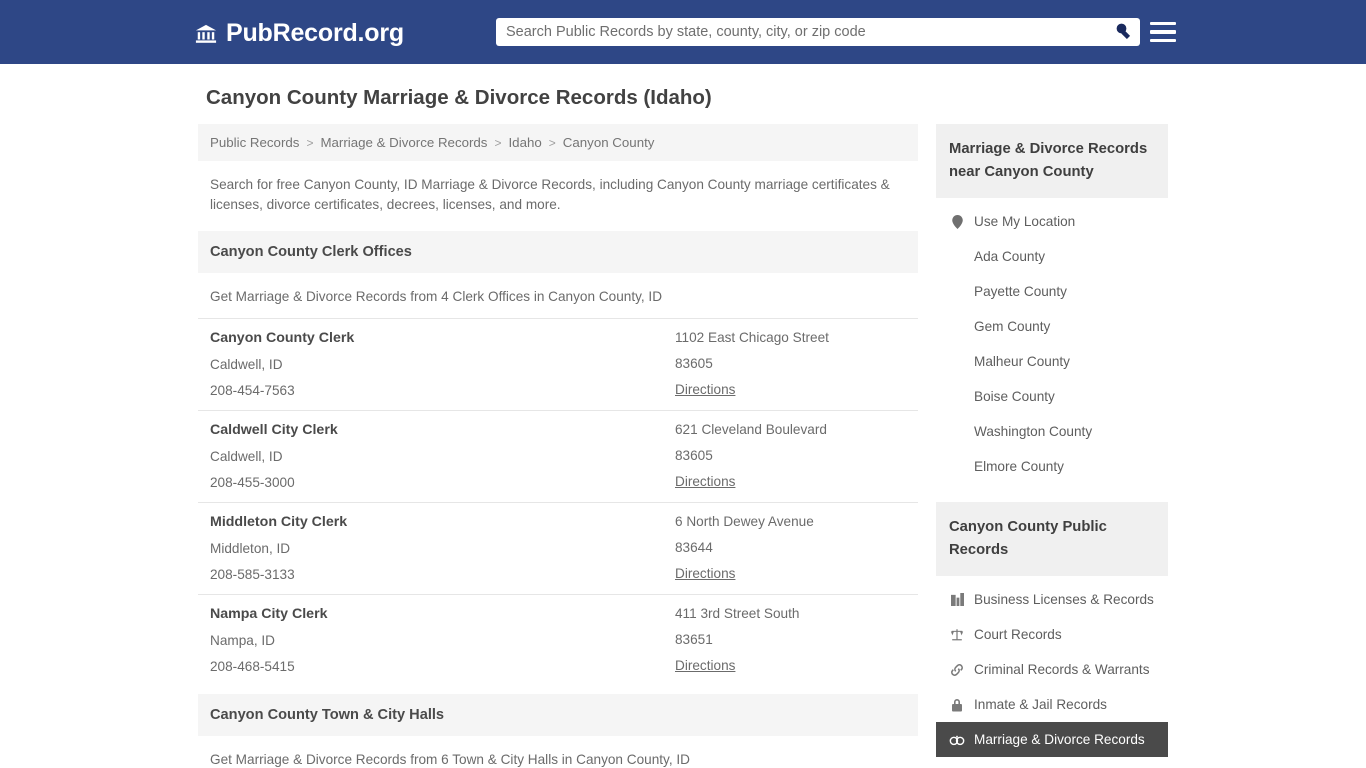  Describe the element at coordinates (242, 640) in the screenshot. I see `office-city: Nampa, ID` at that location.